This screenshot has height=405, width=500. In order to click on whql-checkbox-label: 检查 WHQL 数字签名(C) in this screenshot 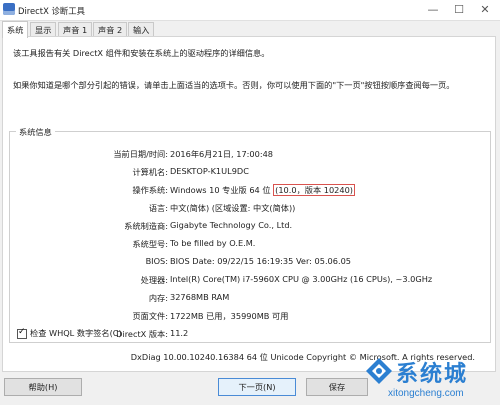, I will do `click(76, 333)`.